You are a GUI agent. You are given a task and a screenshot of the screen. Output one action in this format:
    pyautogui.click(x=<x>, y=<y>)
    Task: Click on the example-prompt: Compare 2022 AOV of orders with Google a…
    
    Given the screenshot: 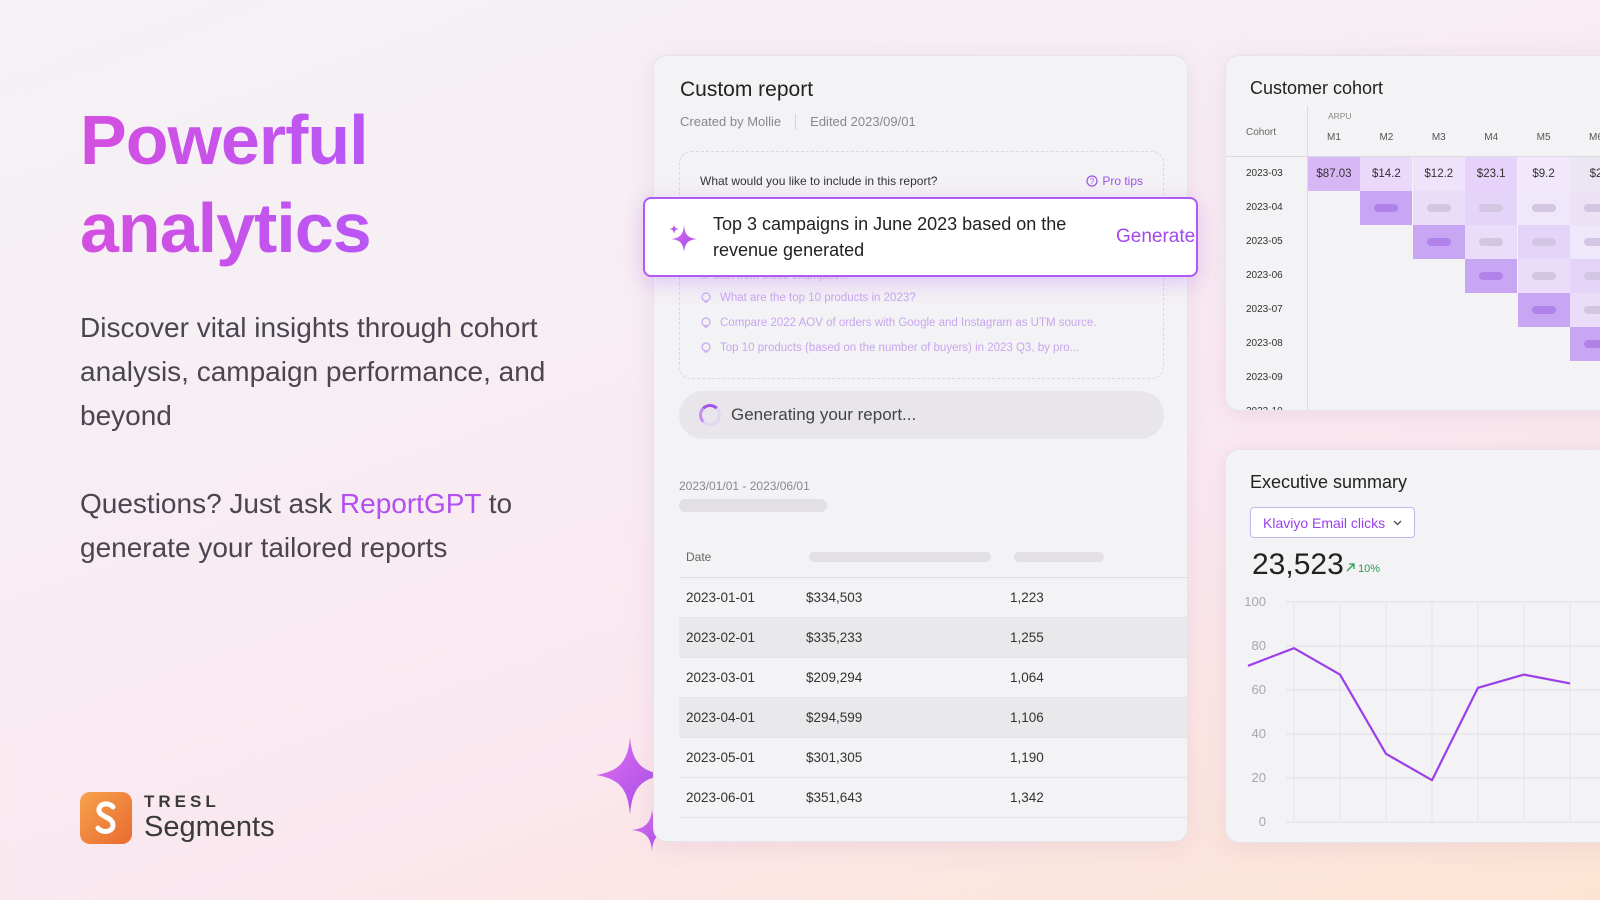 What is the action you would take?
    pyautogui.click(x=898, y=323)
    